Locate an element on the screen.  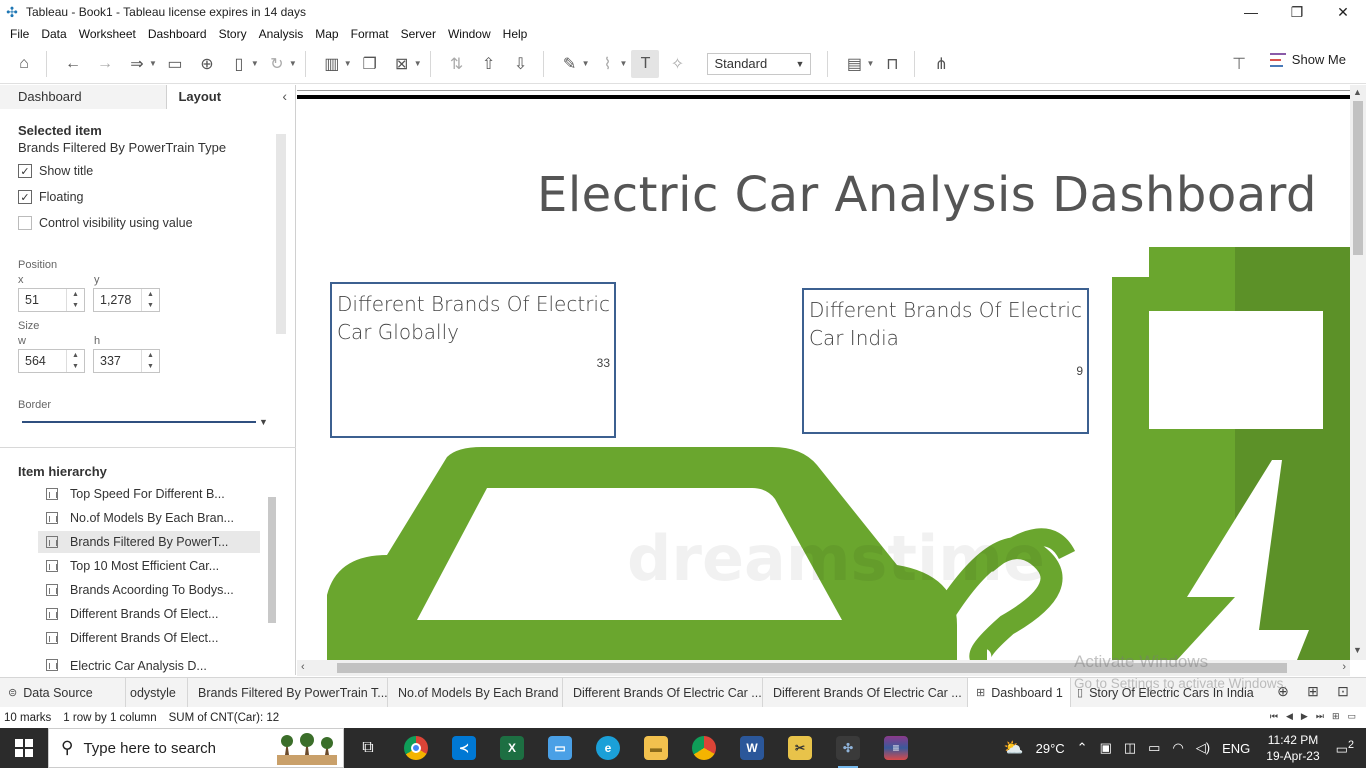
scroll-down-icon: ▼ is located at coordinates (1357, 650).